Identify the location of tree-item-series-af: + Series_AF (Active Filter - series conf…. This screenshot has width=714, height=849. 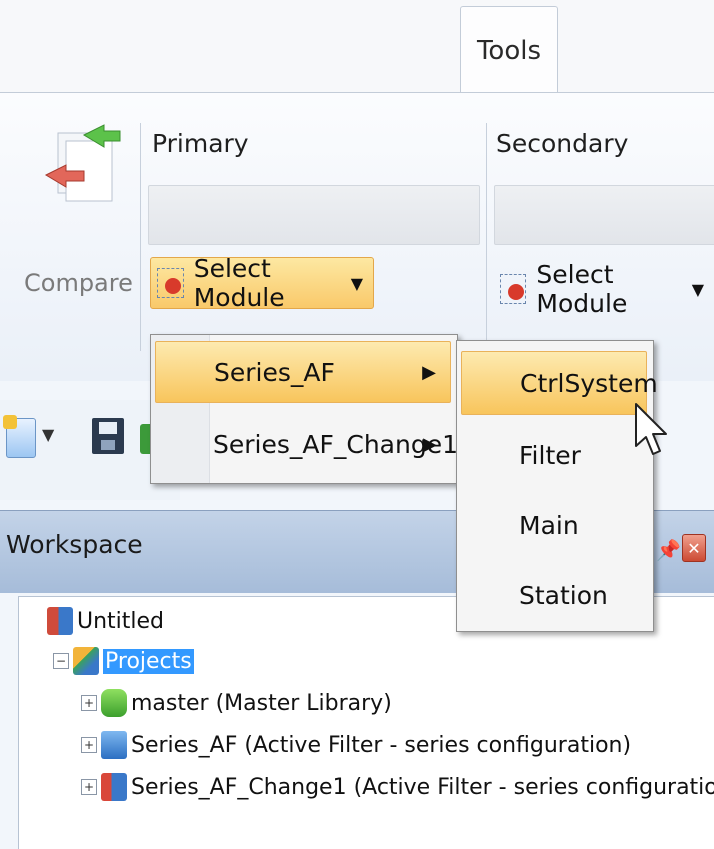
(356, 745).